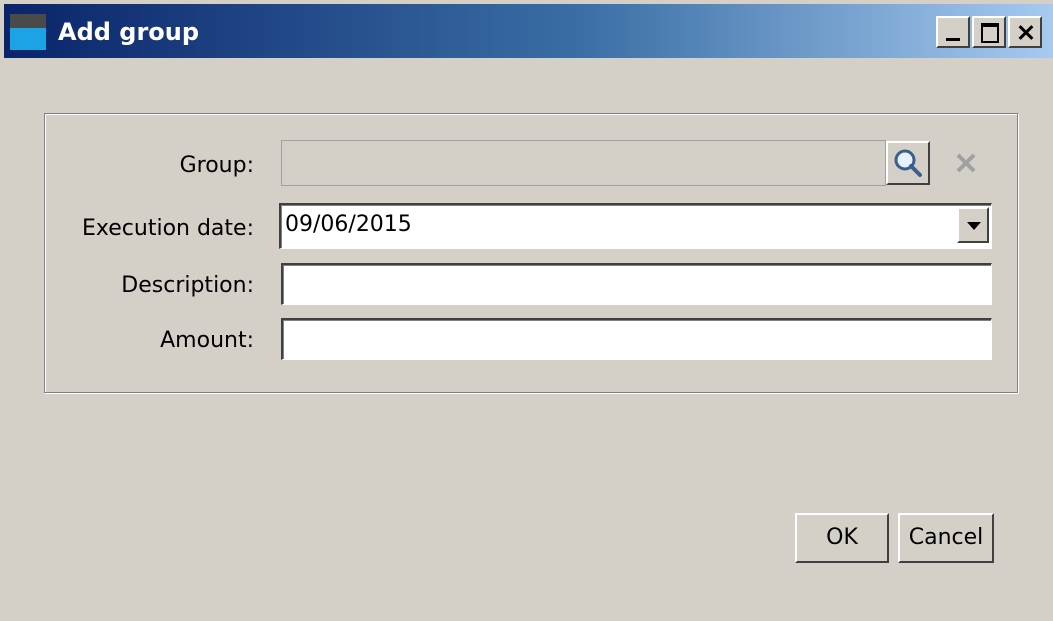  Describe the element at coordinates (129, 32) in the screenshot. I see `window-title: Add group` at that location.